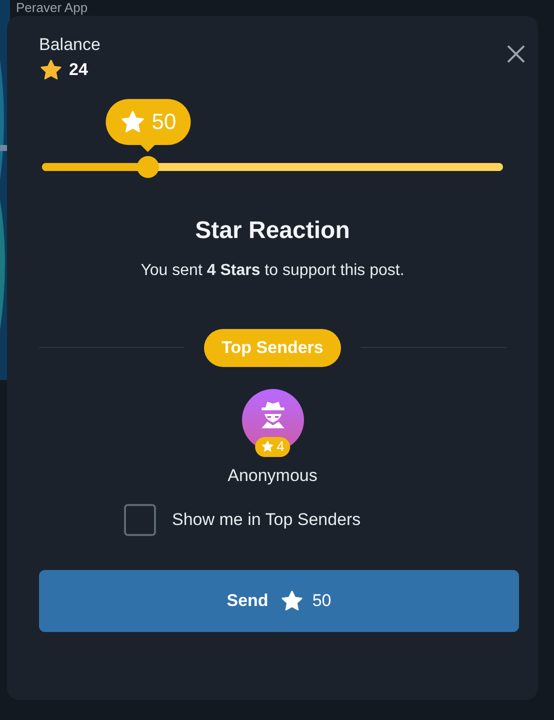  What do you see at coordinates (272, 231) in the screenshot?
I see `dialog-title: Star Reaction` at bounding box center [272, 231].